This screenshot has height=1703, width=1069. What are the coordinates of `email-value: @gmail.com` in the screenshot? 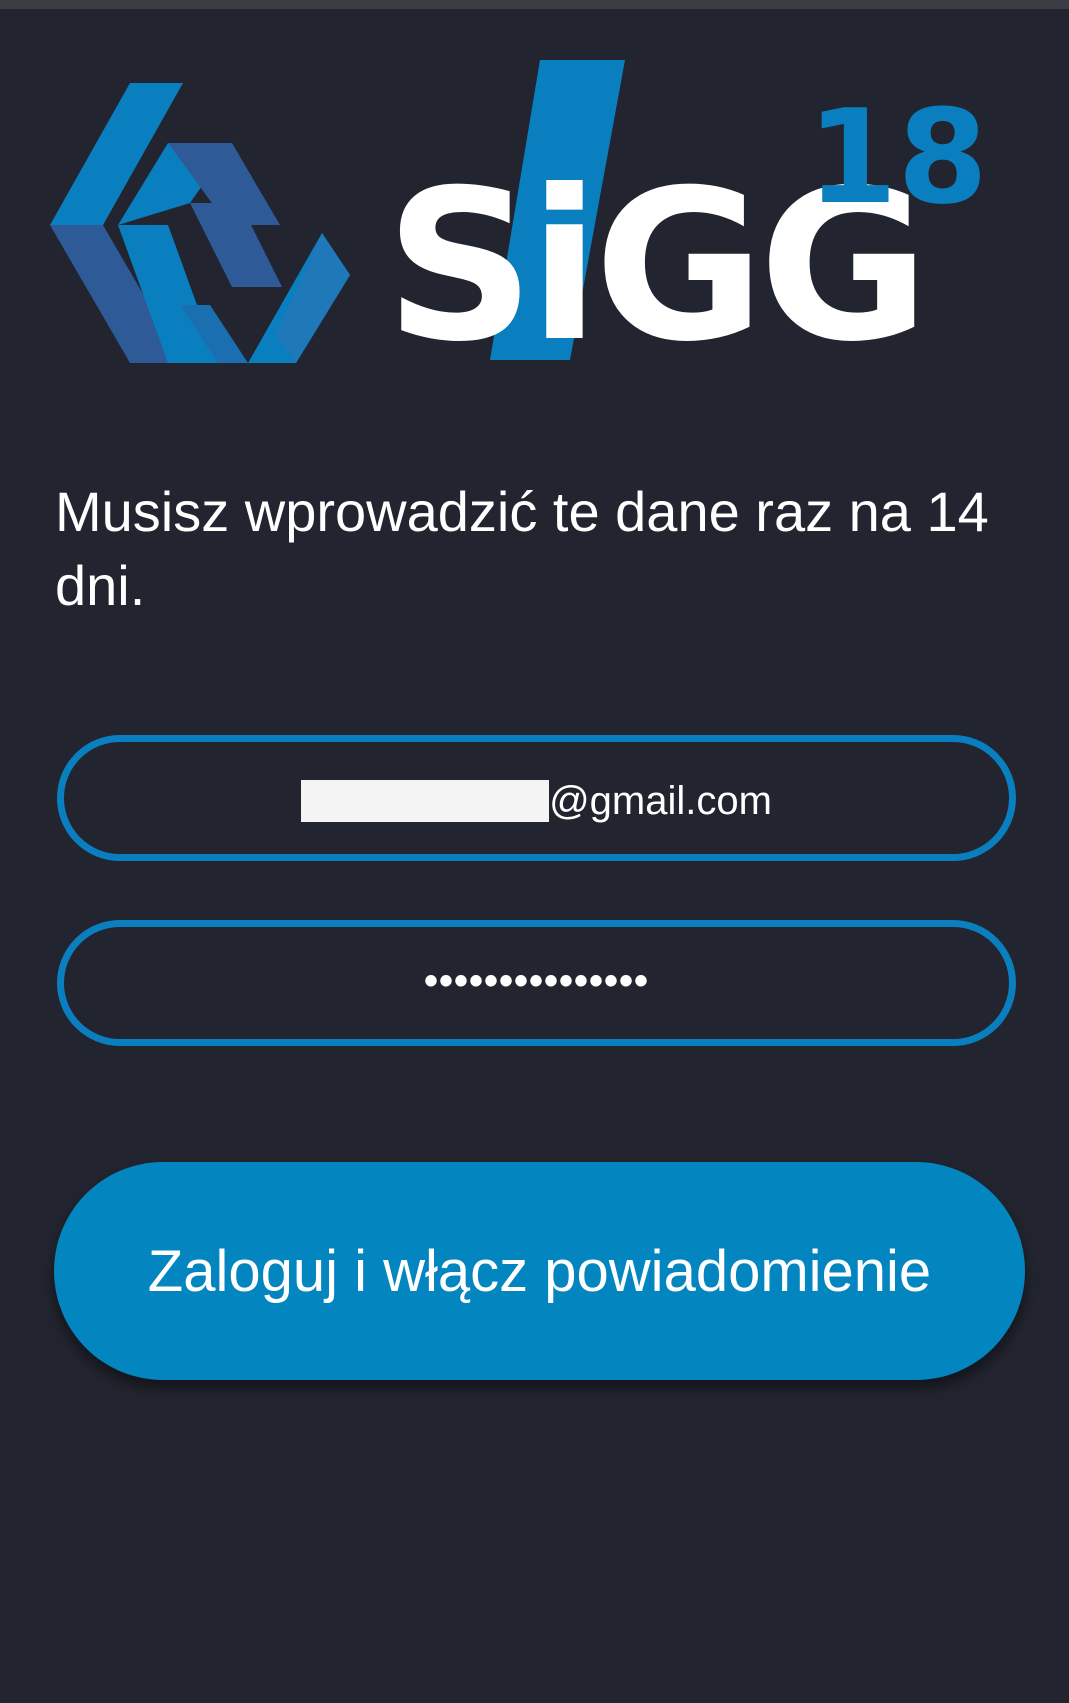 It's located at (536, 801).